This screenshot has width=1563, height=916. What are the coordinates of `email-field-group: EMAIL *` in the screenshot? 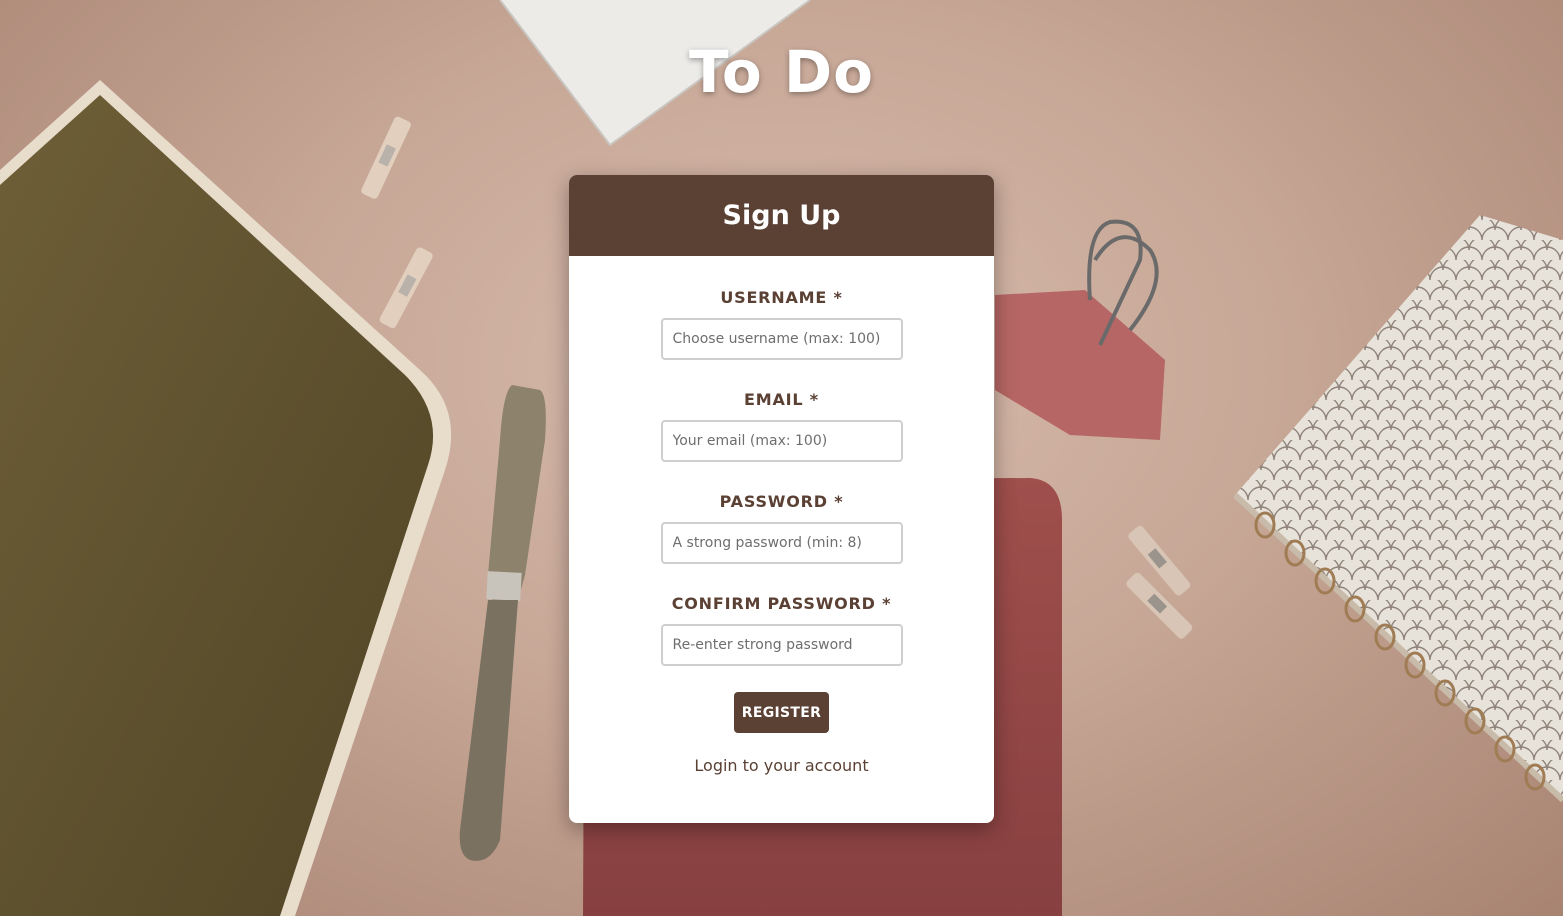 It's located at (781, 425).